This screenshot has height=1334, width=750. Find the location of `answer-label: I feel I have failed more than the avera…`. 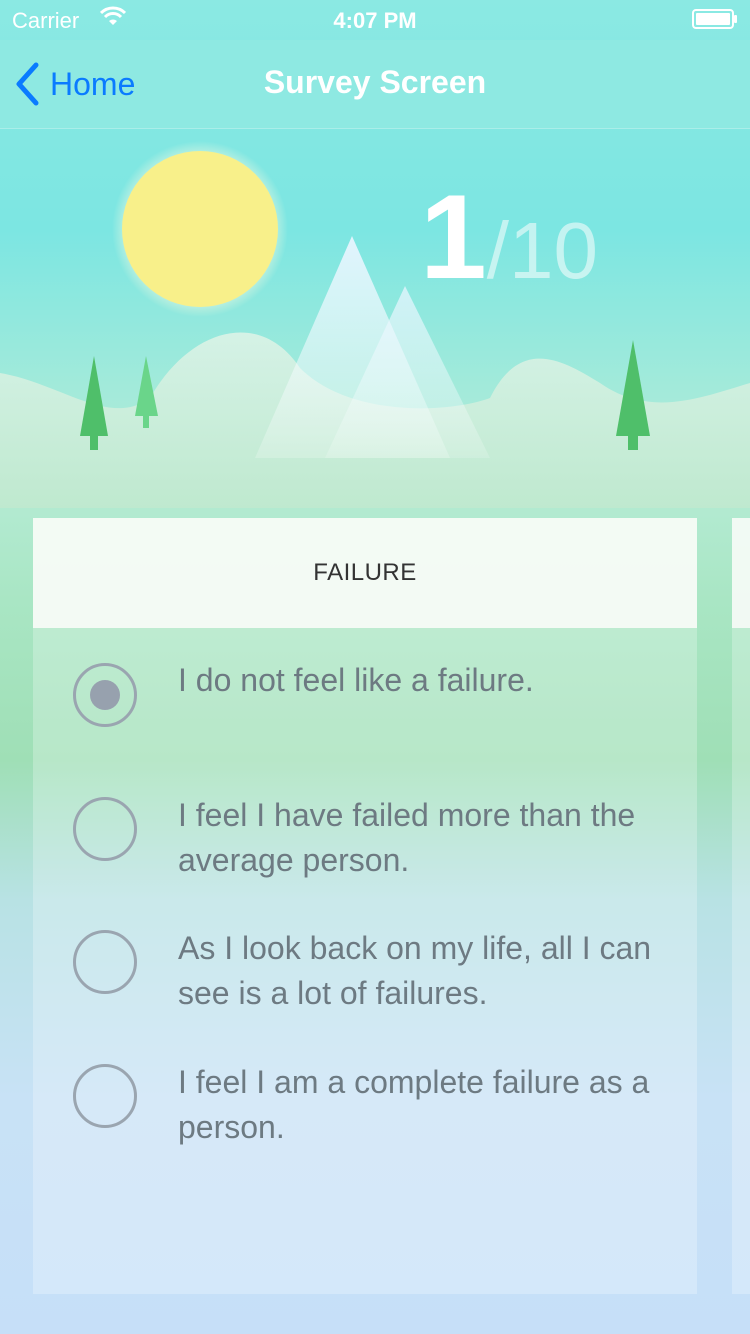

answer-label: I feel I have failed more than the avera… is located at coordinates (407, 837).